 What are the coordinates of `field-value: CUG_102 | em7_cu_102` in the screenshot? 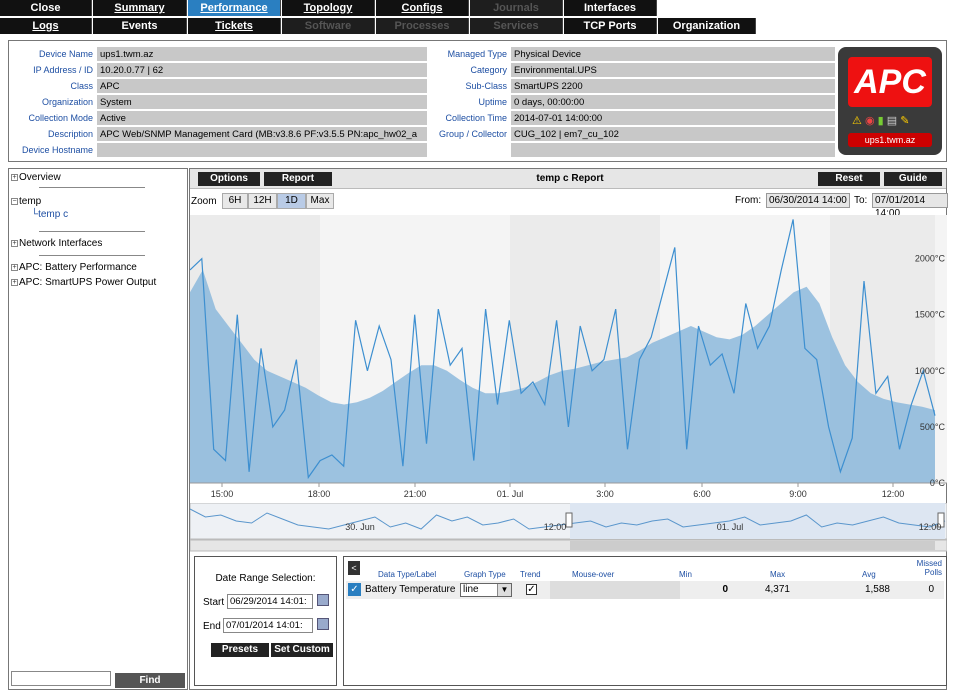 It's located at (673, 134).